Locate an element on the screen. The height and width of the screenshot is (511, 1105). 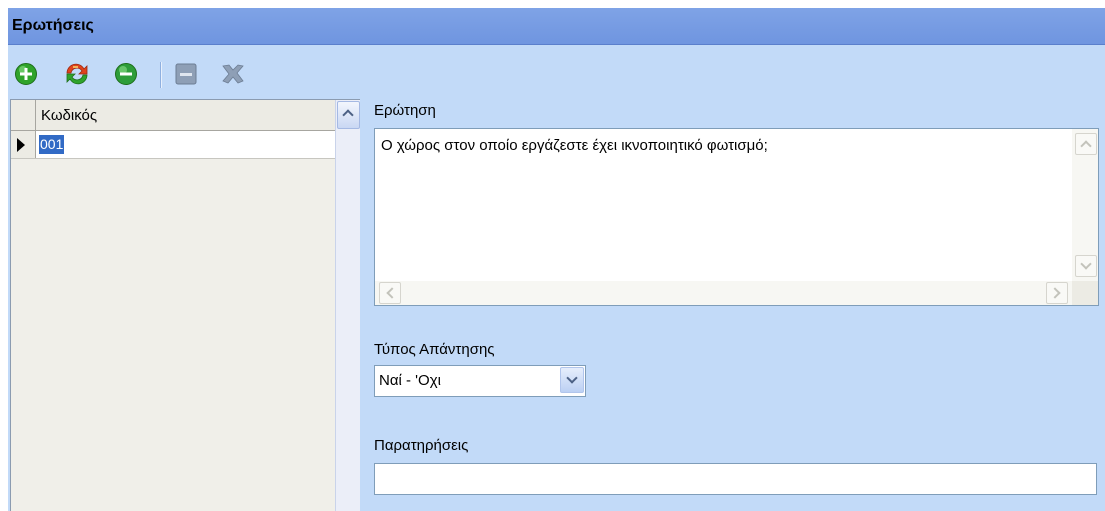
add-button is located at coordinates (26, 74).